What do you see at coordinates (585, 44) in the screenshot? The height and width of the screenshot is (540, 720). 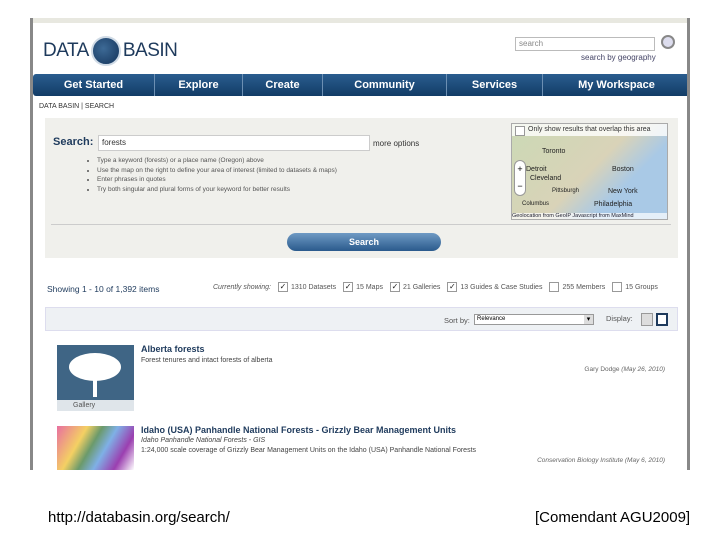 I see `header-search-input: search` at bounding box center [585, 44].